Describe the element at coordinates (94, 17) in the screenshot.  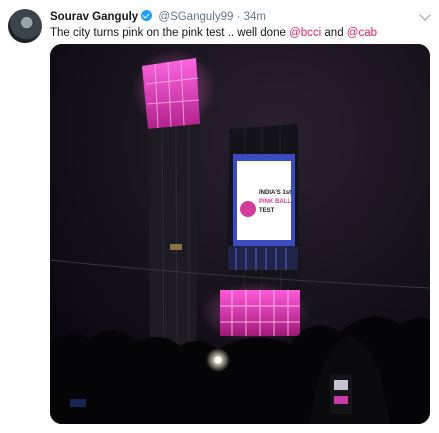
I see `author-name: Sourav Ganguly` at that location.